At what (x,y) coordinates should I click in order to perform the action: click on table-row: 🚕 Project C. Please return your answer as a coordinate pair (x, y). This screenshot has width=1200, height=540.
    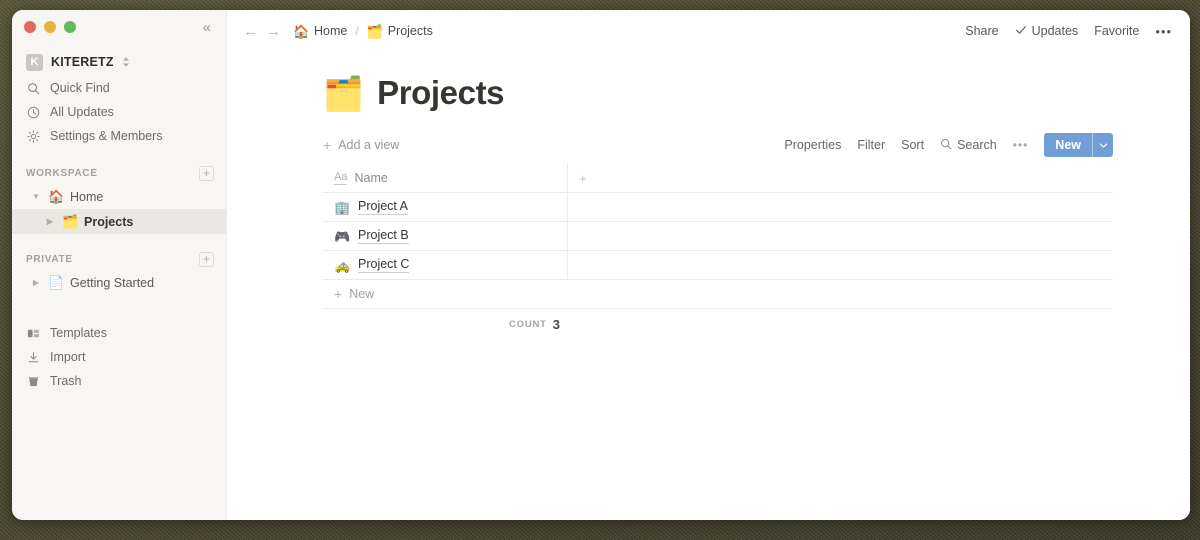
    Looking at the image, I should click on (718, 265).